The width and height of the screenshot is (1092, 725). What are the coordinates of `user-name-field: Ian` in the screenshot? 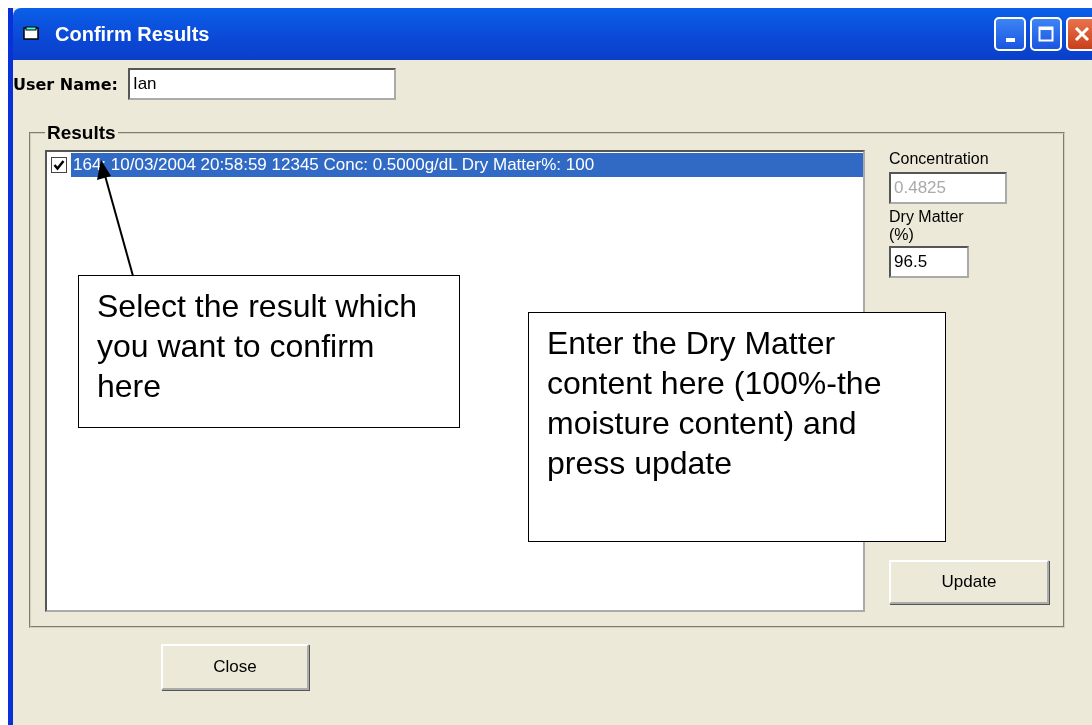 It's located at (261, 84).